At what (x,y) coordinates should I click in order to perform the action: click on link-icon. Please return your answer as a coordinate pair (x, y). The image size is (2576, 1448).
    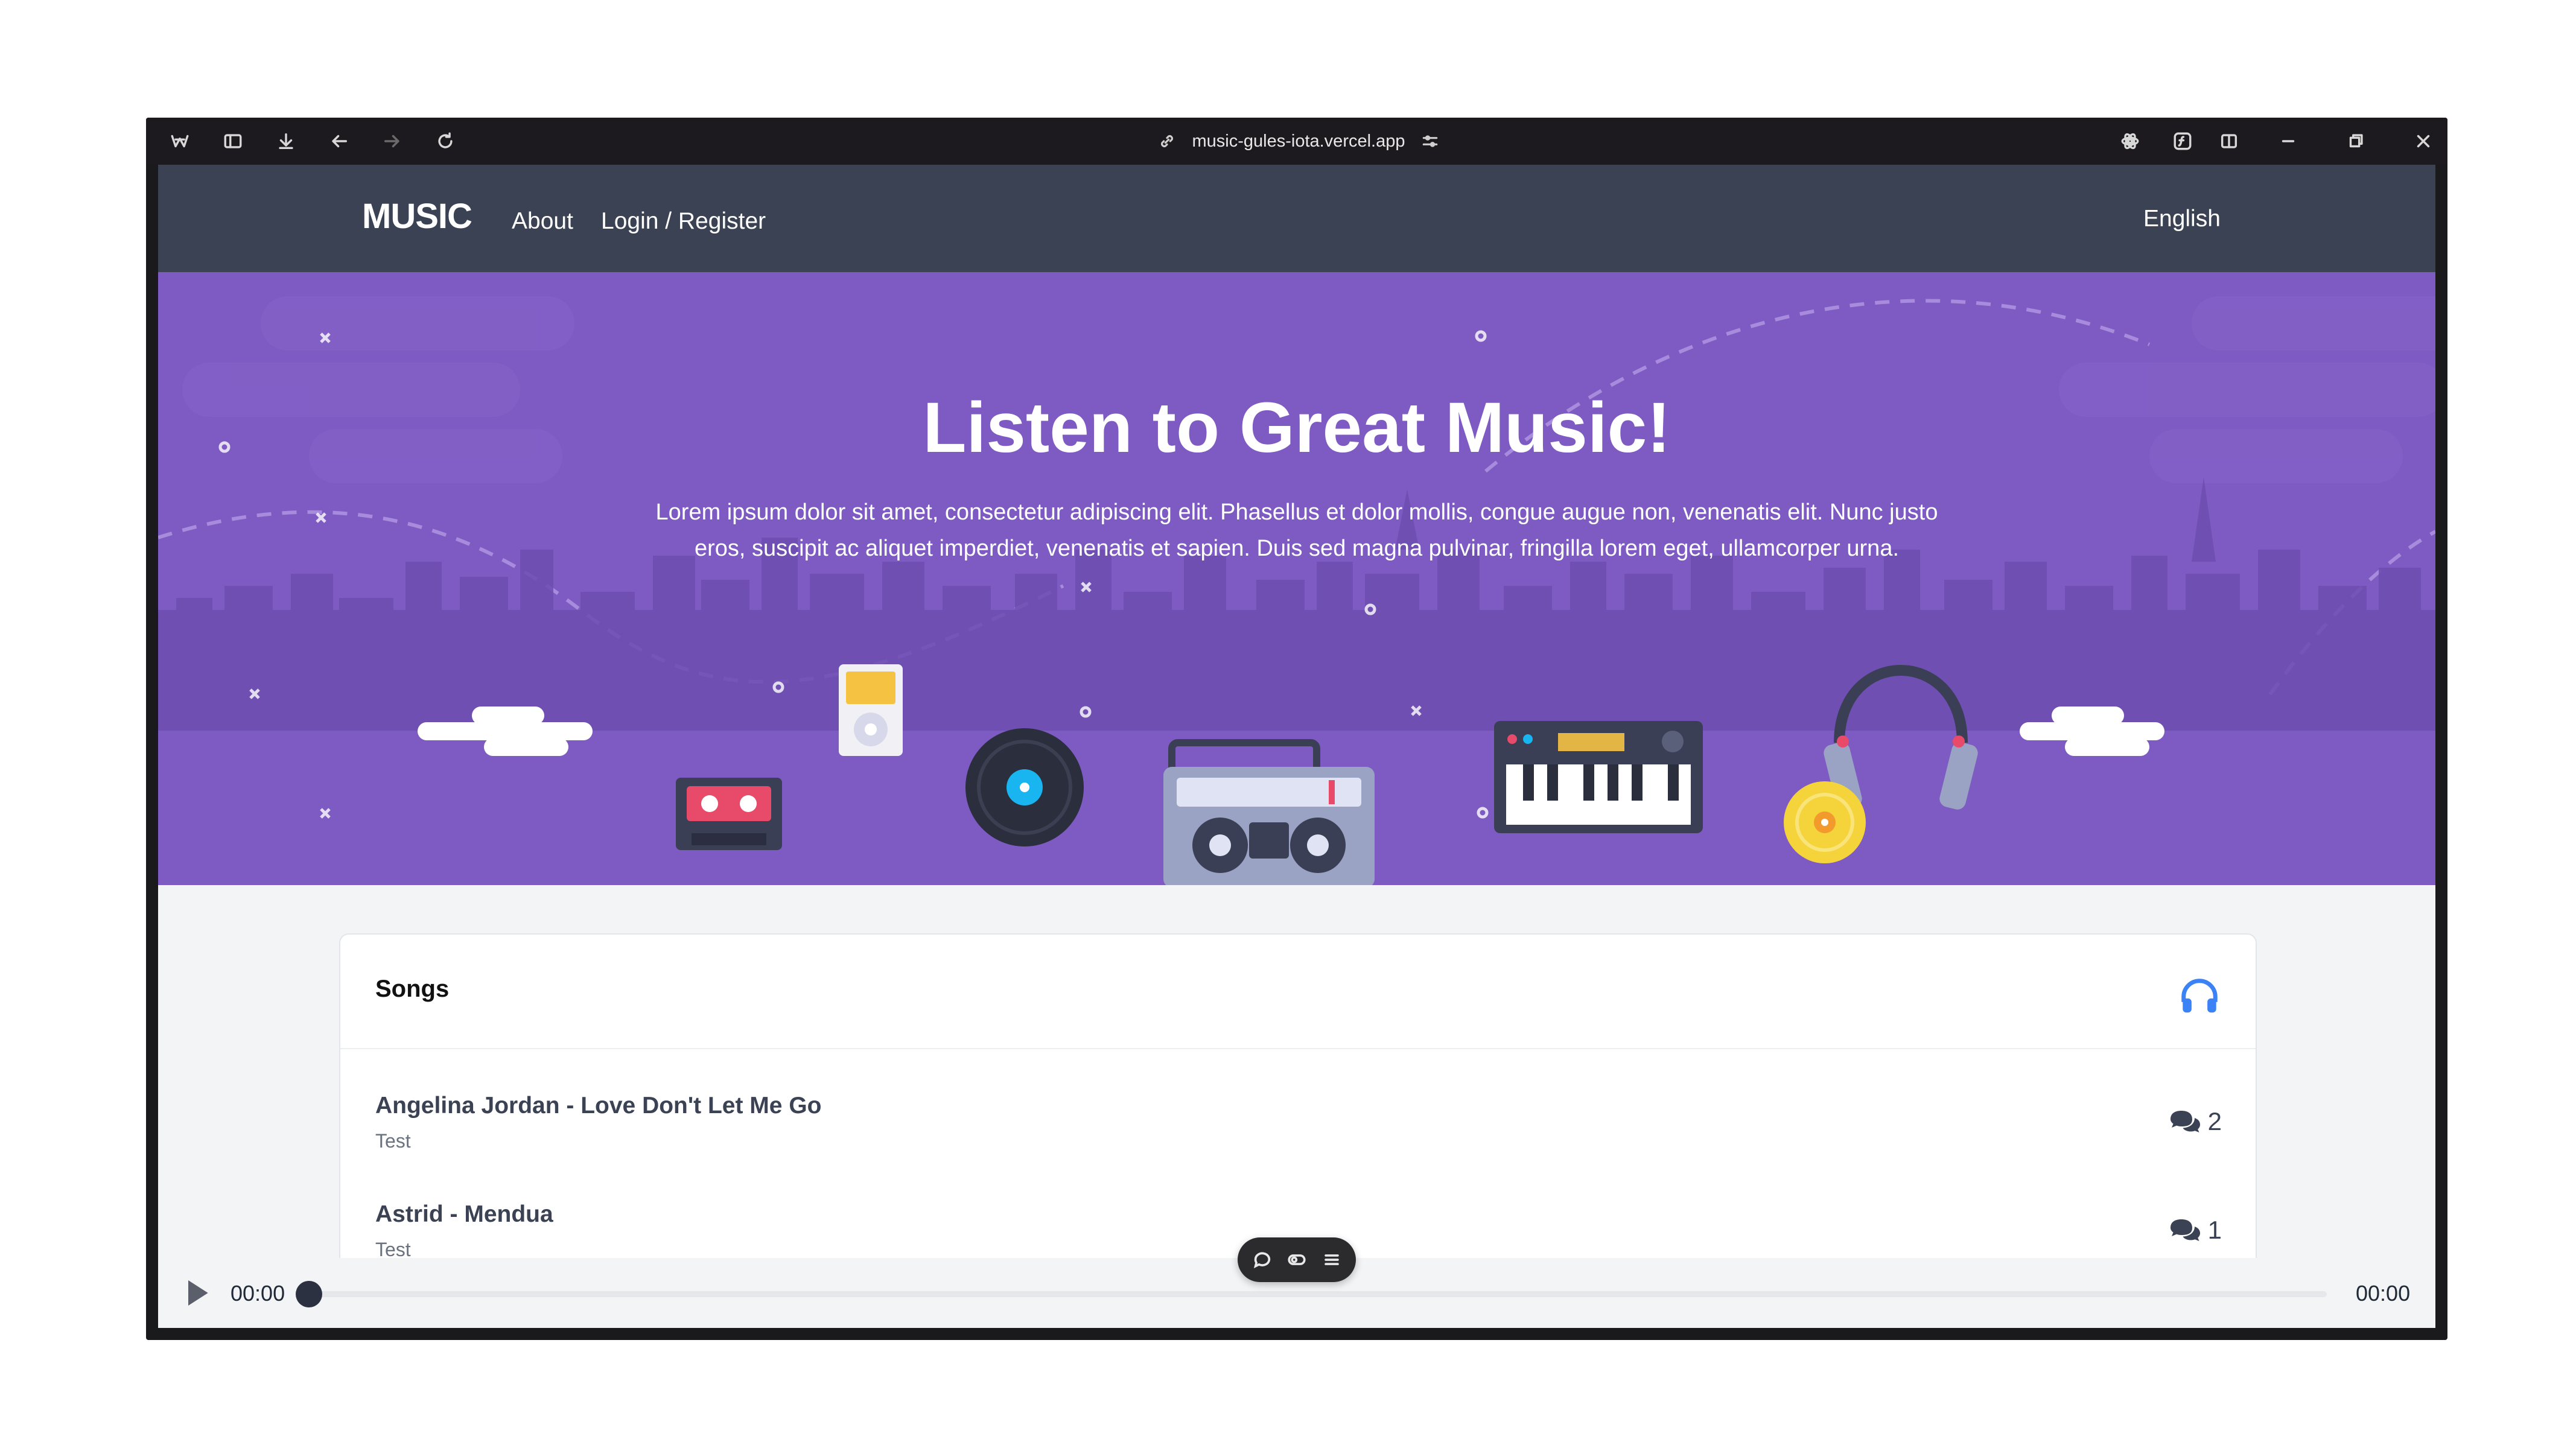
    Looking at the image, I should click on (1166, 141).